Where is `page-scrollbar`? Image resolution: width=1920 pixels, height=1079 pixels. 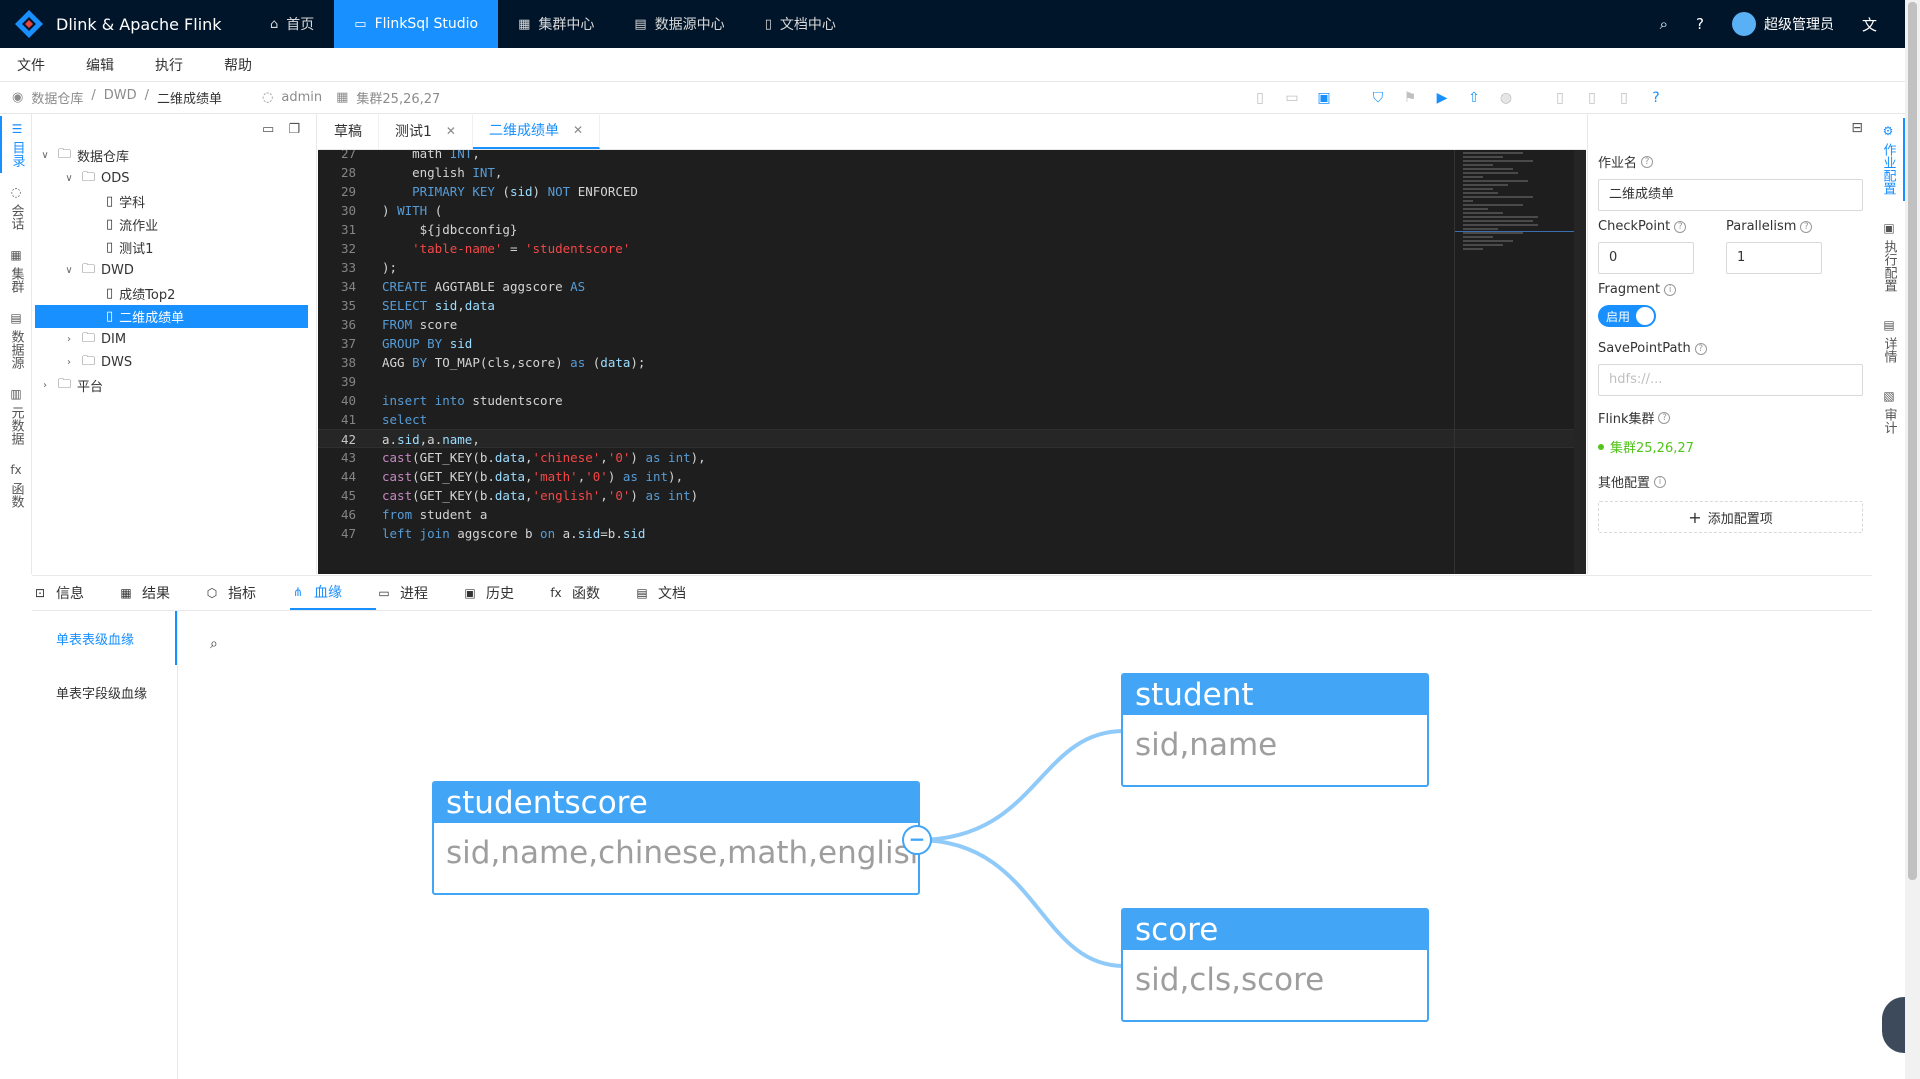
page-scrollbar is located at coordinates (1912, 539).